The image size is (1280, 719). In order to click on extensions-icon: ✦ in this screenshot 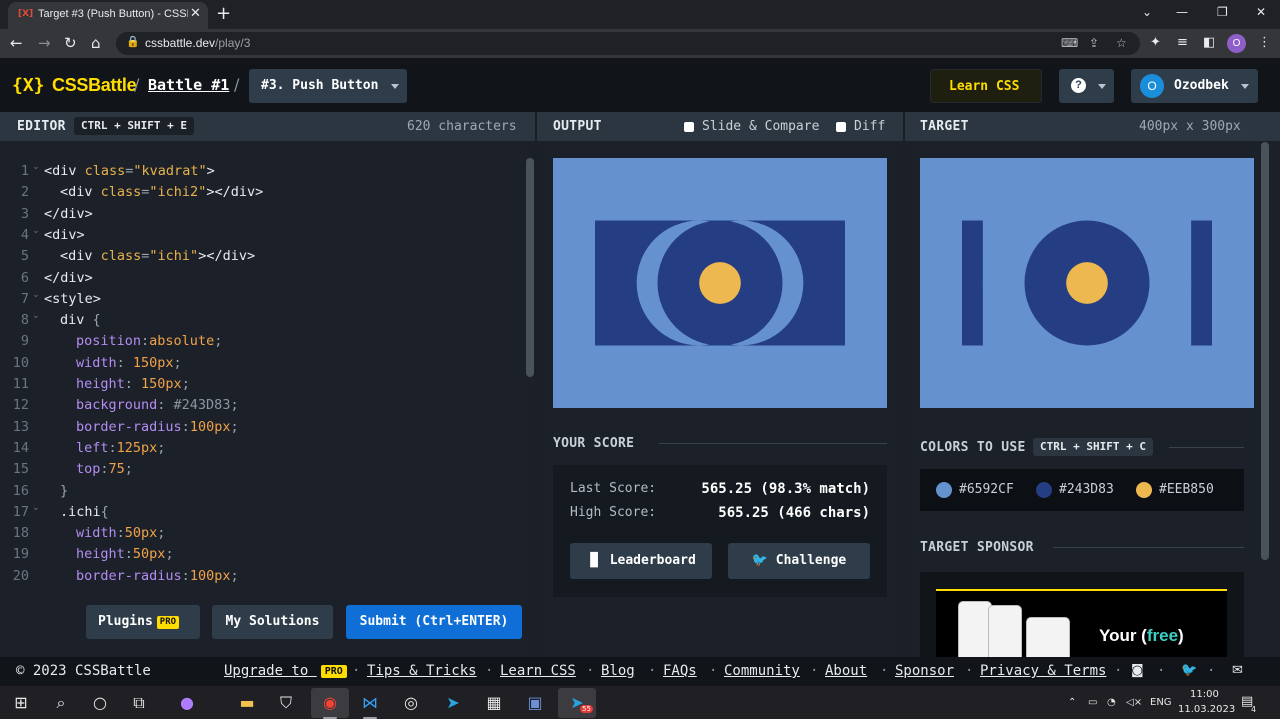, I will do `click(1155, 42)`.